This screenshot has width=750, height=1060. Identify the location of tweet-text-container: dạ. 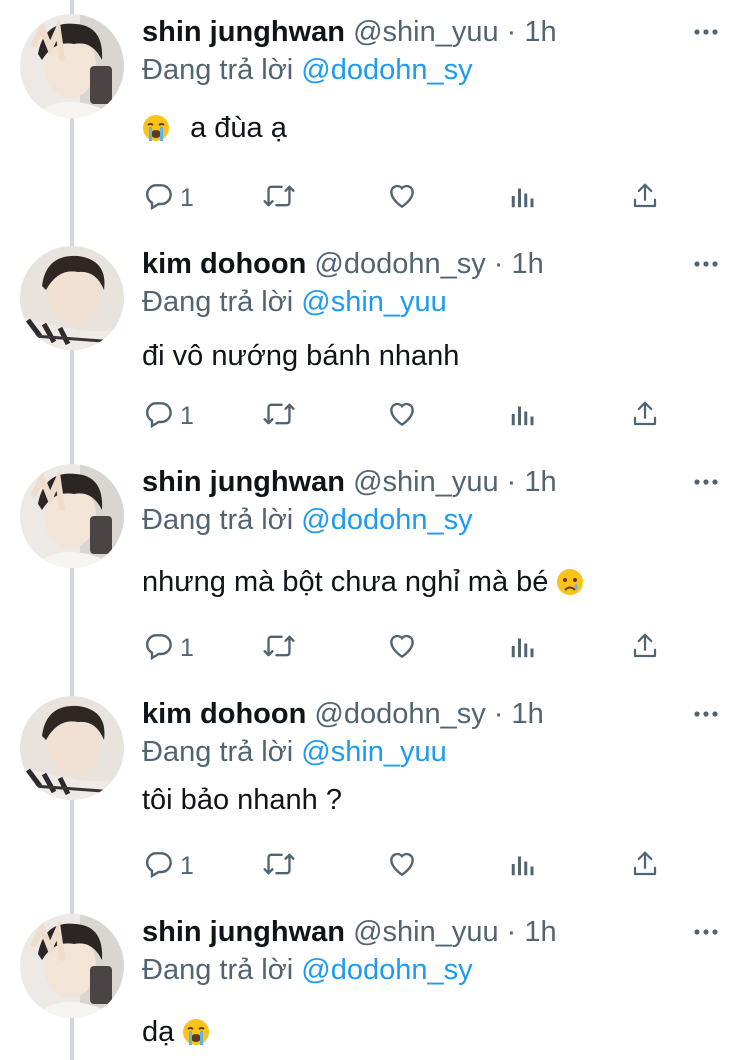
(436, 1034).